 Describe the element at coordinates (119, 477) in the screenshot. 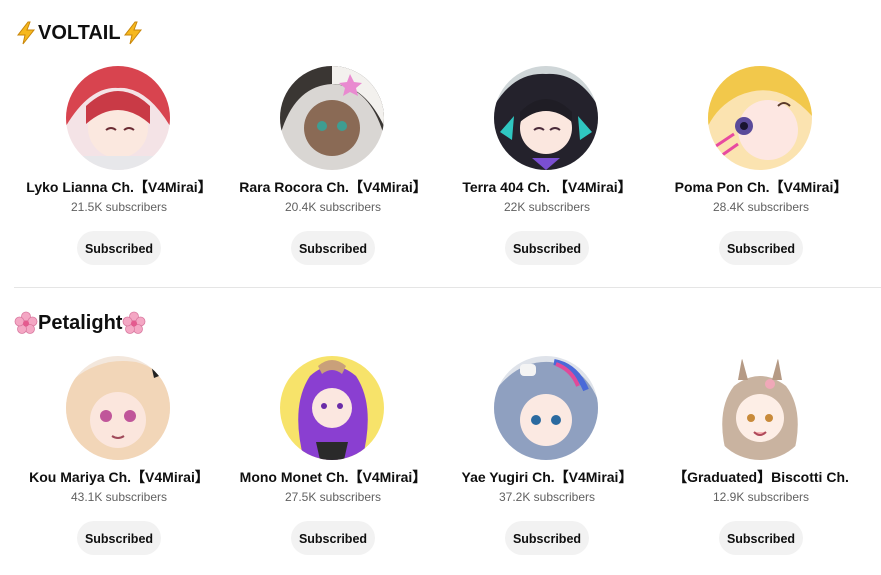

I see `channel-name: Kou Mariya Ch.【V4Mirai】` at that location.